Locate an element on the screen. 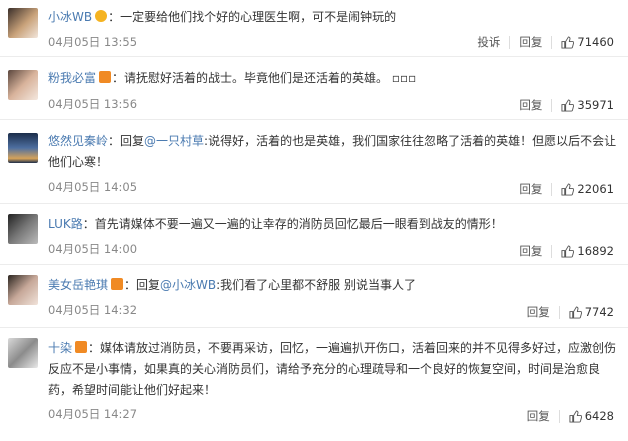  like-count: 7742 is located at coordinates (599, 312).